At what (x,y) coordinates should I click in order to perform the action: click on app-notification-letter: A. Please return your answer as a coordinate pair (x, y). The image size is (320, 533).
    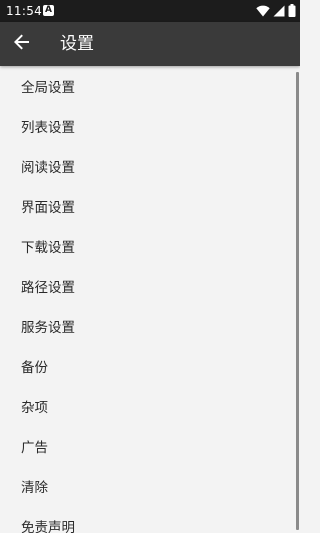
    Looking at the image, I should click on (48, 10).